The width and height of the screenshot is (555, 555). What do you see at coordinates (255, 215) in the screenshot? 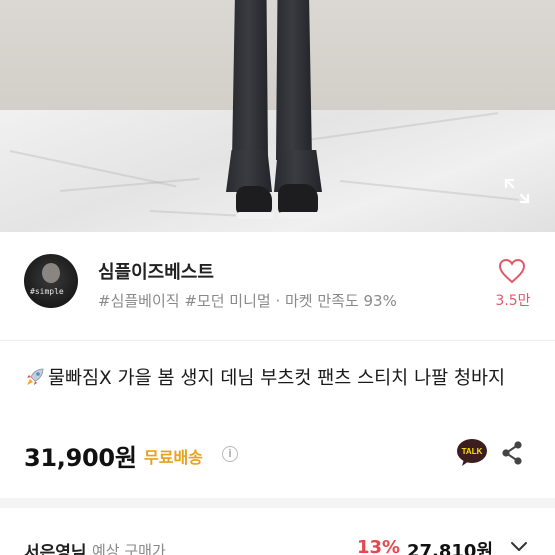
I see `left-shoe-sole` at bounding box center [255, 215].